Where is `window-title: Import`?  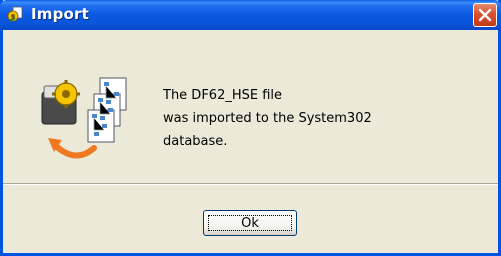
window-title: Import is located at coordinates (60, 14).